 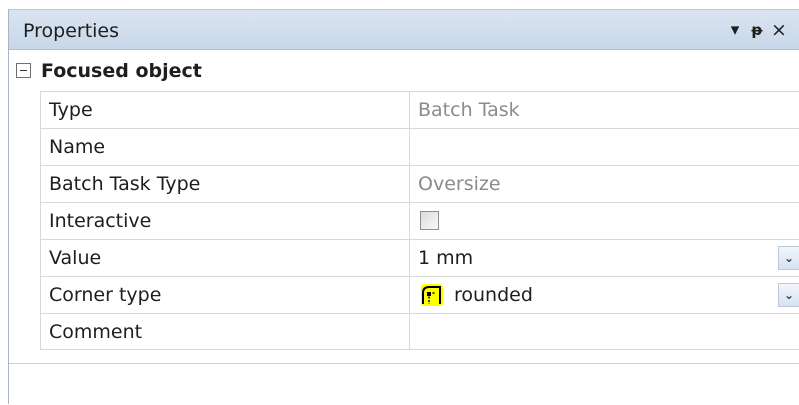 What do you see at coordinates (608, 221) in the screenshot?
I see `interactive-value` at bounding box center [608, 221].